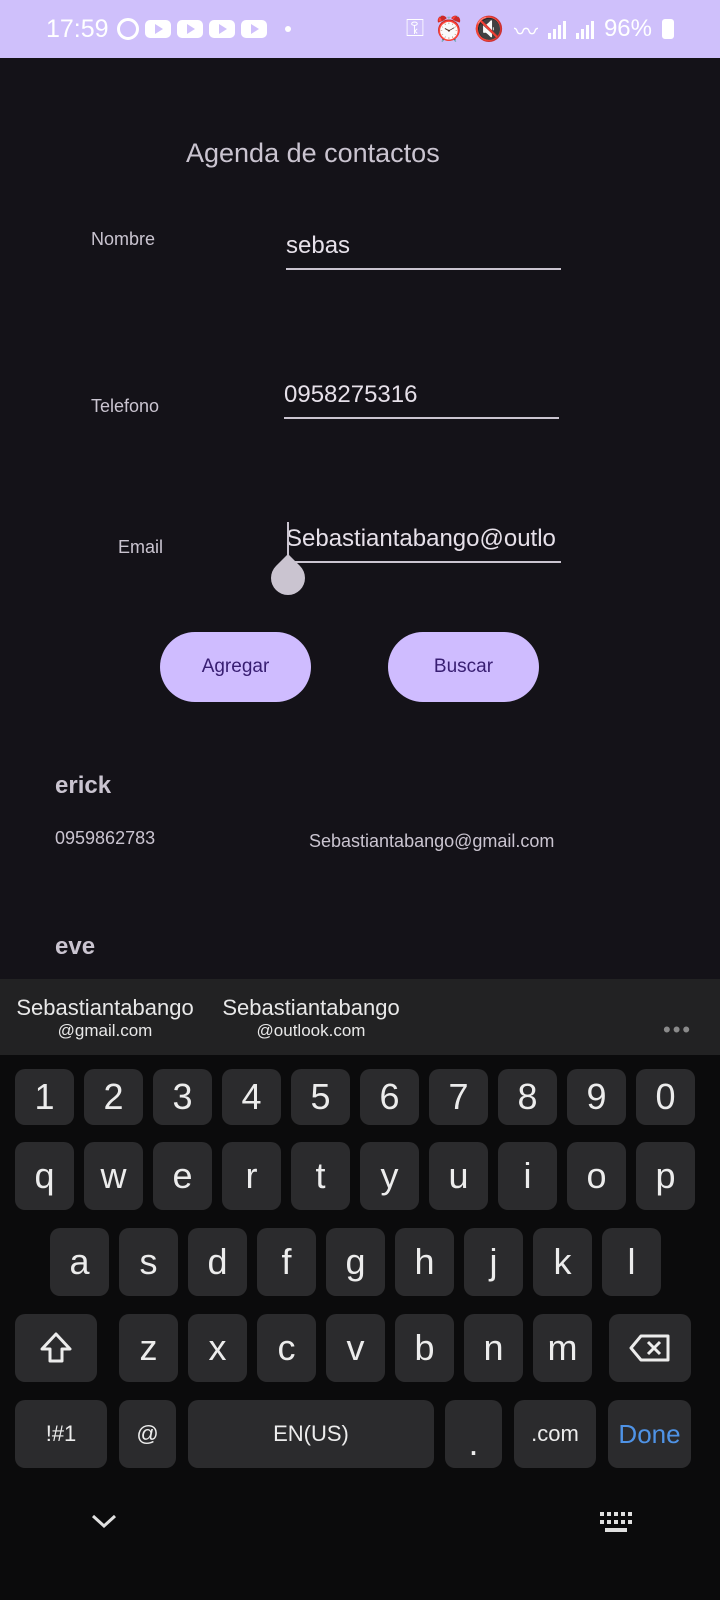  What do you see at coordinates (127, 29) in the screenshot?
I see `whatsapp-icon` at bounding box center [127, 29].